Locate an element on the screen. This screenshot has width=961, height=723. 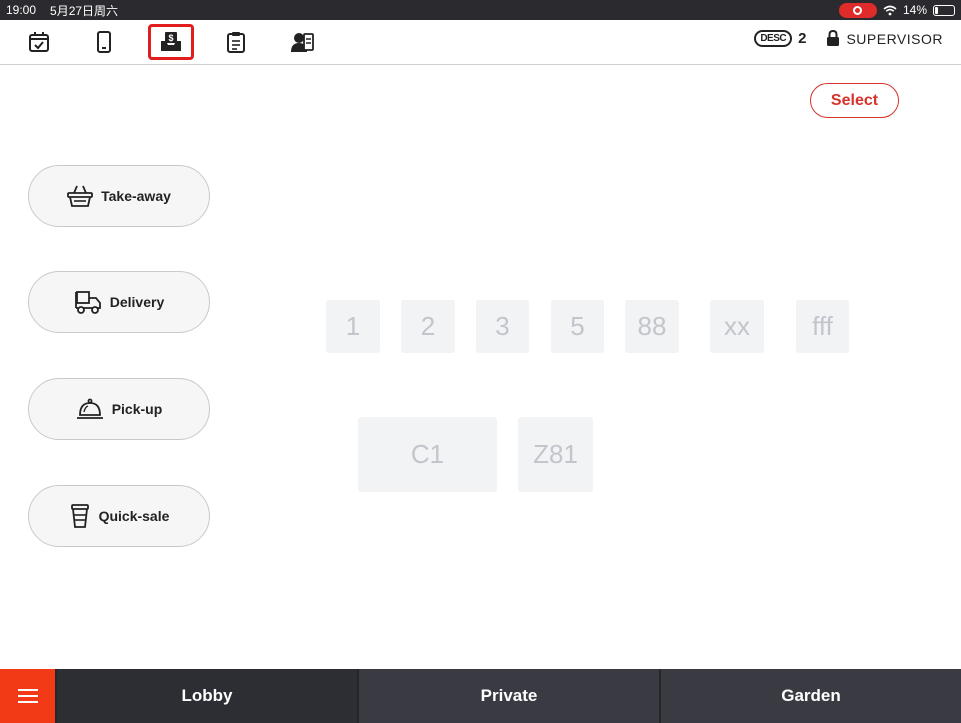
table-c1: C1 is located at coordinates (427, 454).